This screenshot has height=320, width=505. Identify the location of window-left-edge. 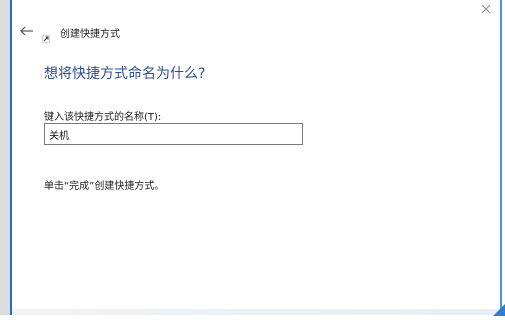
(5, 157).